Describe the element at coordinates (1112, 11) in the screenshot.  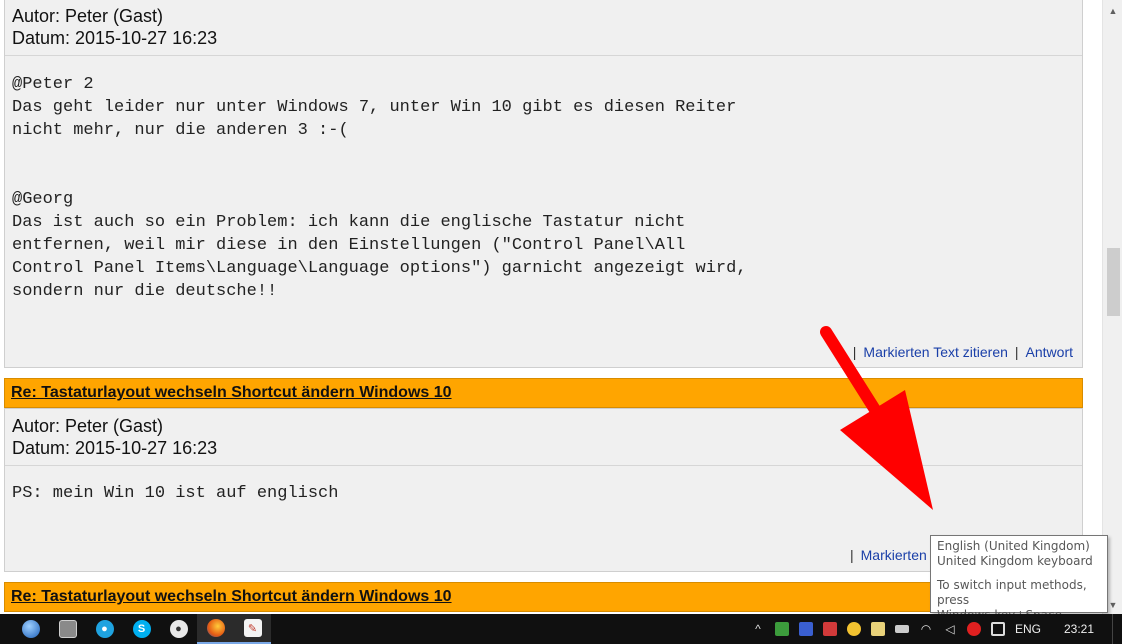
I see `scroll-up-arrow-icon: ▲` at that location.